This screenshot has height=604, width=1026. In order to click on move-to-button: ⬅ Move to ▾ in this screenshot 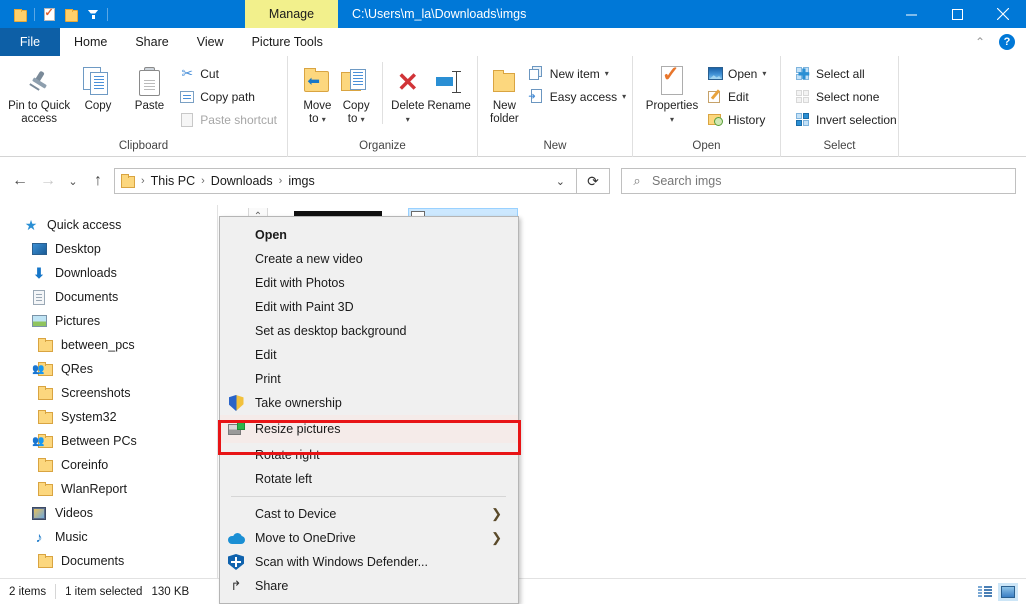, I will do `click(317, 93)`.